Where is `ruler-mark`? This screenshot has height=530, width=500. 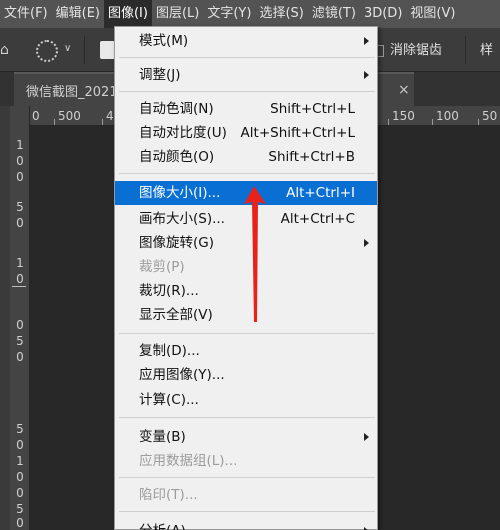 ruler-mark is located at coordinates (19, 286).